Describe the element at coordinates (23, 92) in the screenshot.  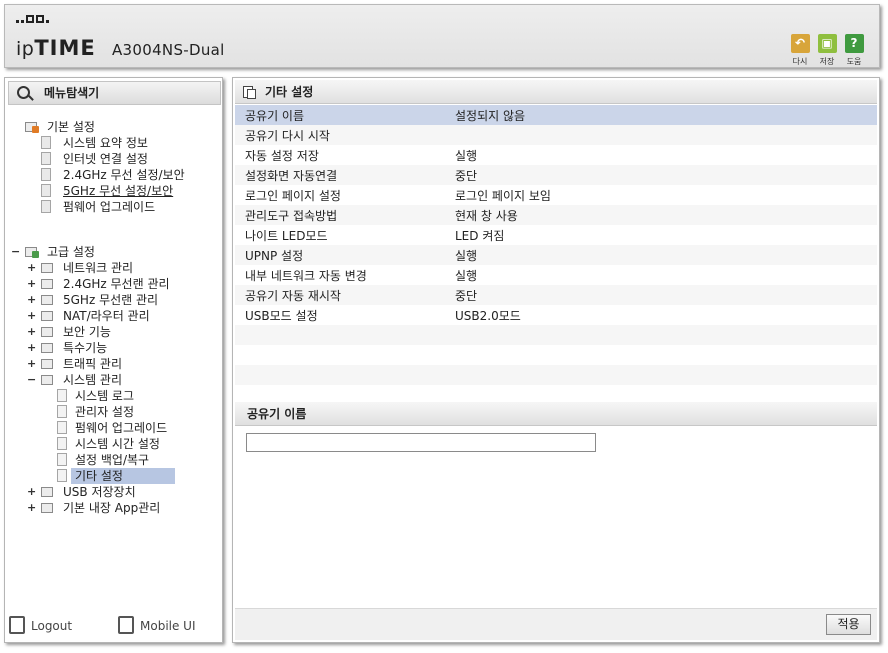
I see `search-icon` at that location.